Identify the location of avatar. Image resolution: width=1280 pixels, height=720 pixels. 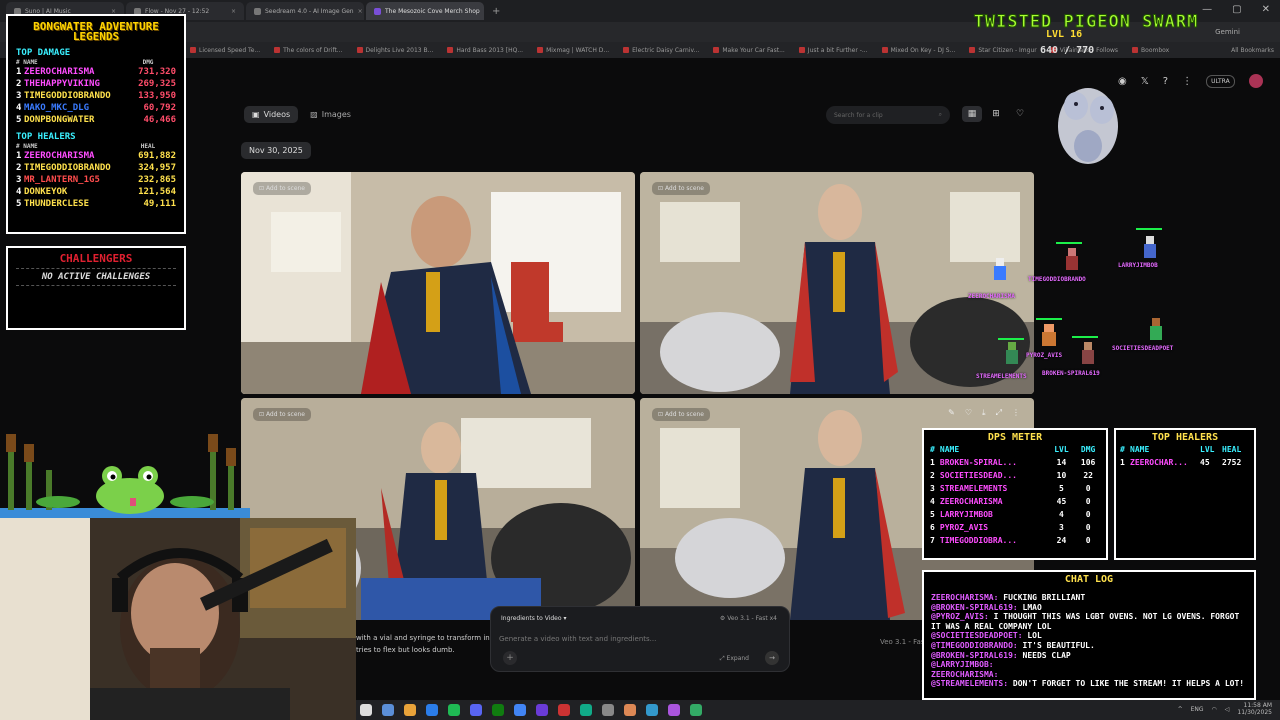
(1255, 81).